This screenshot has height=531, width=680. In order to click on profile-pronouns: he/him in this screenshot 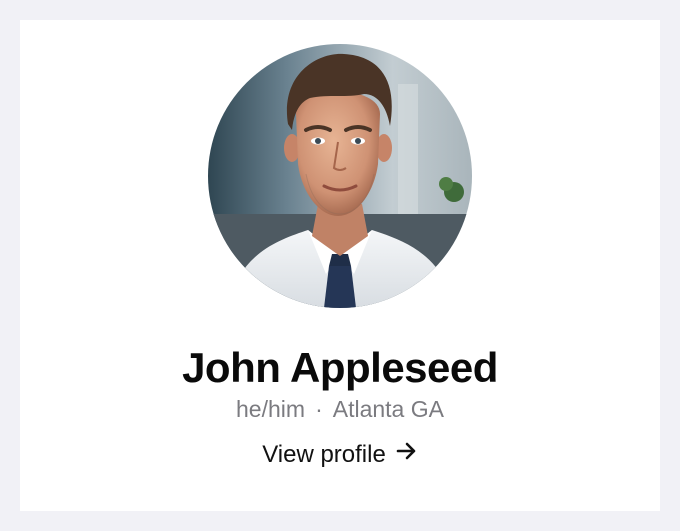, I will do `click(271, 409)`.